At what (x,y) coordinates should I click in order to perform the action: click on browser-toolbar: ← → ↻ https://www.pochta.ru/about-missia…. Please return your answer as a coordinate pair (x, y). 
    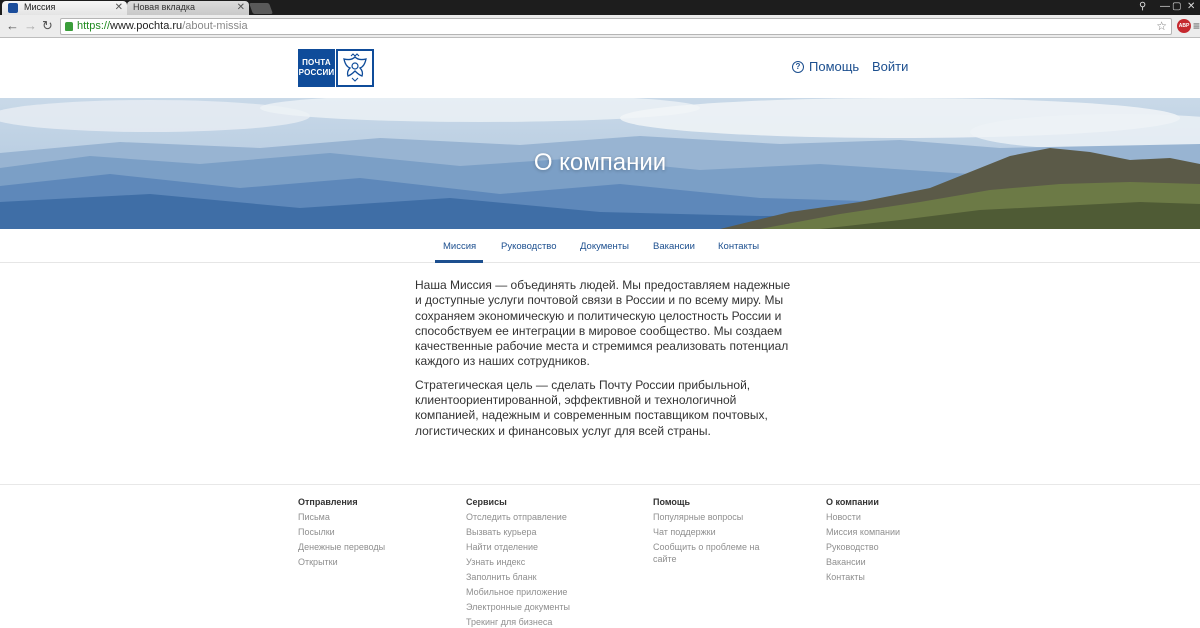
    Looking at the image, I should click on (600, 26).